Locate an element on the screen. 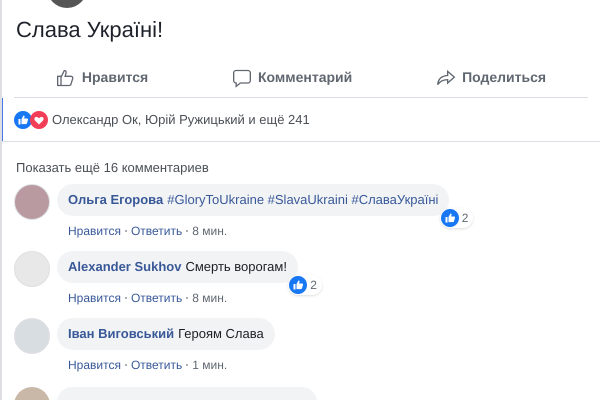  like-button: Нравится is located at coordinates (102, 78).